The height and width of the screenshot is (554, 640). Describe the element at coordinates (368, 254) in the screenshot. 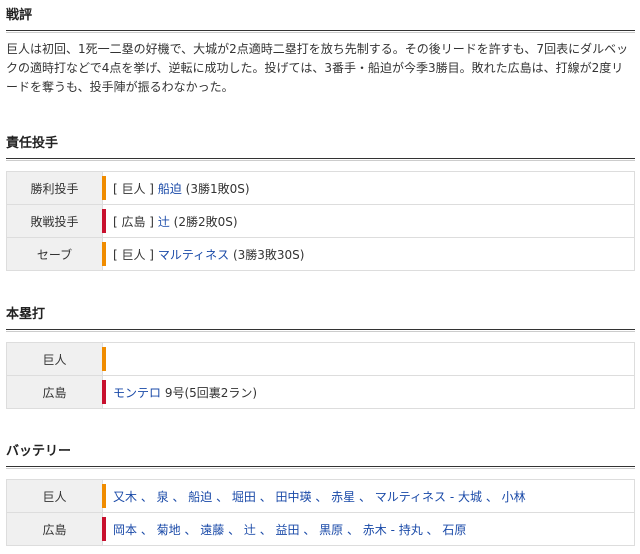

I see `save-value: [ 巨人 ] マルティネス (3勝3敗30S)` at that location.